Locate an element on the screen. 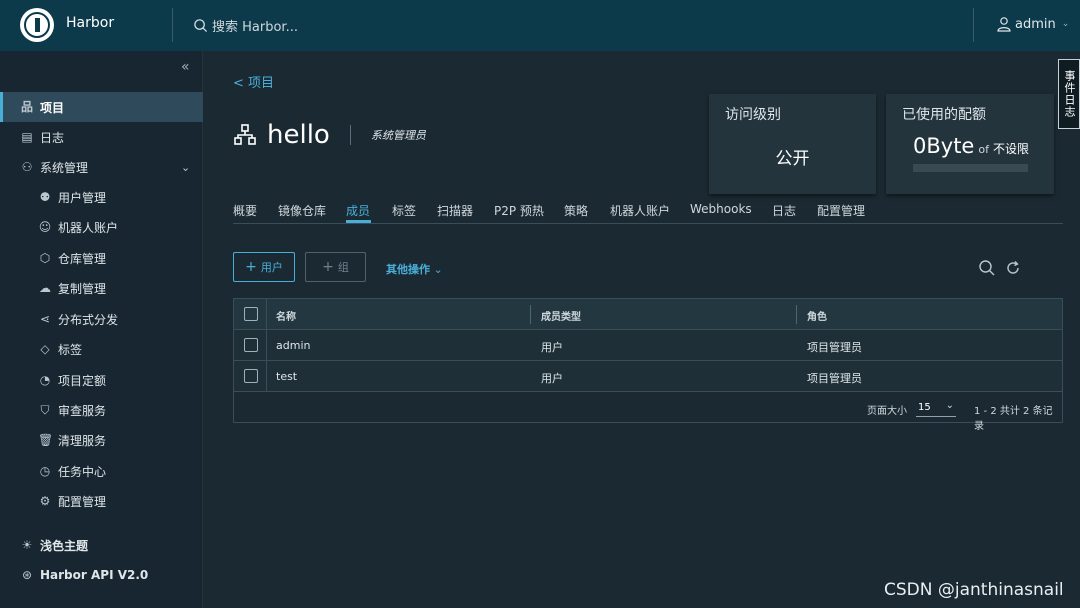 The image size is (1080, 608). tab-labels: 标签 is located at coordinates (404, 210).